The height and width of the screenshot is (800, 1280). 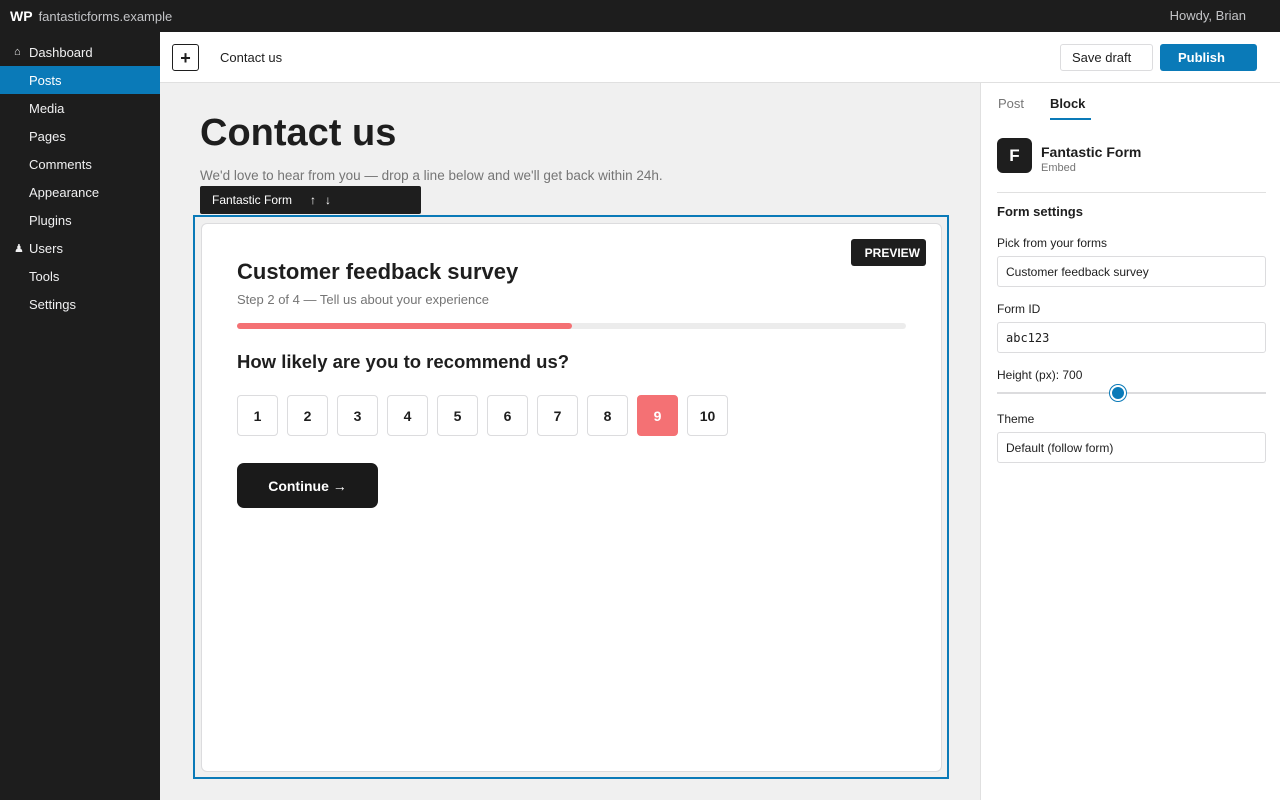 I want to click on sidebar-item-dashboard: ⌂ Dashboard, so click(x=80, y=52).